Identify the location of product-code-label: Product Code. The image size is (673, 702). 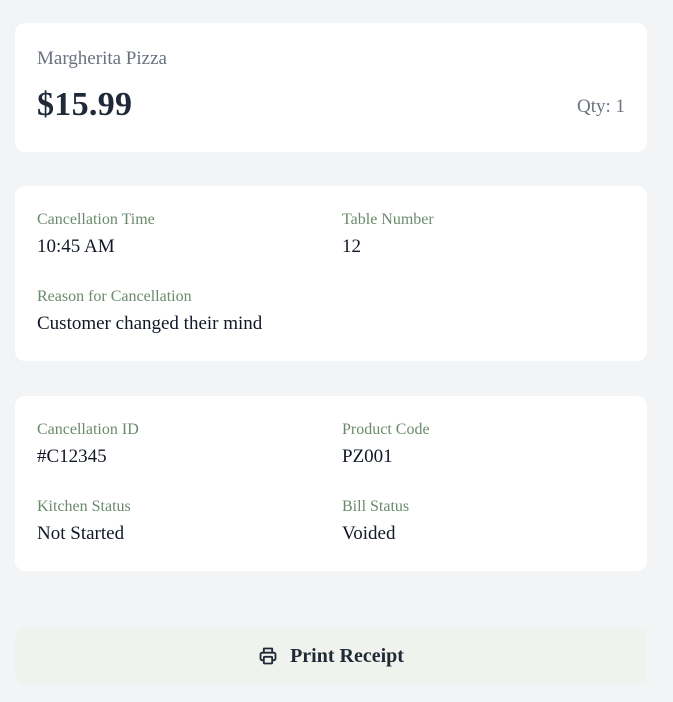
(386, 429).